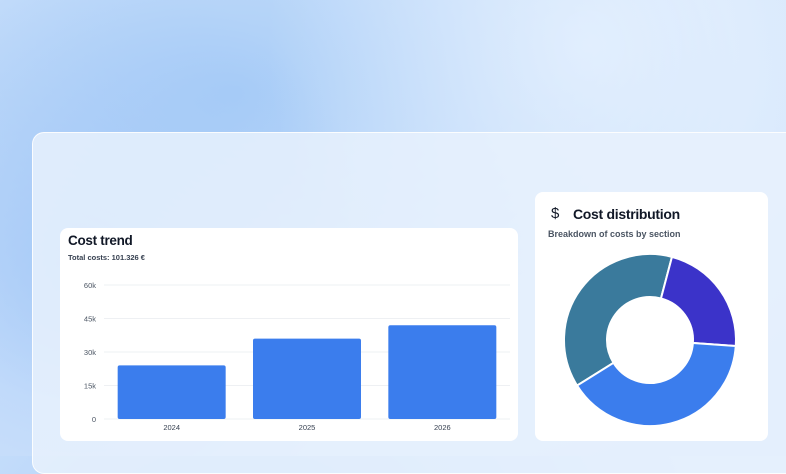  I want to click on bar-2026, so click(442, 372).